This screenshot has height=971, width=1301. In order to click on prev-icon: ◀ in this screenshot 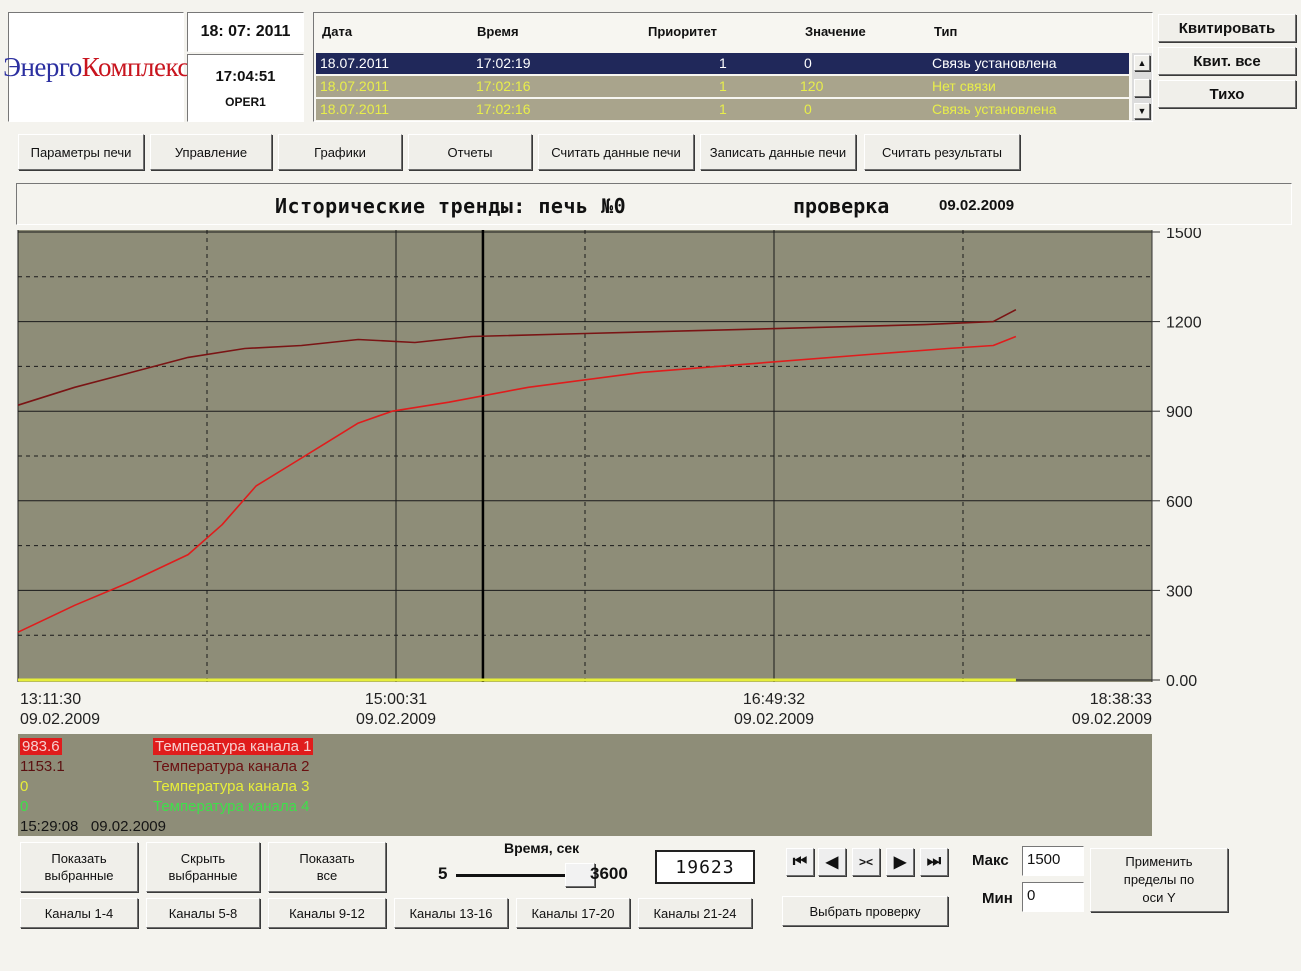, I will do `click(832, 862)`.